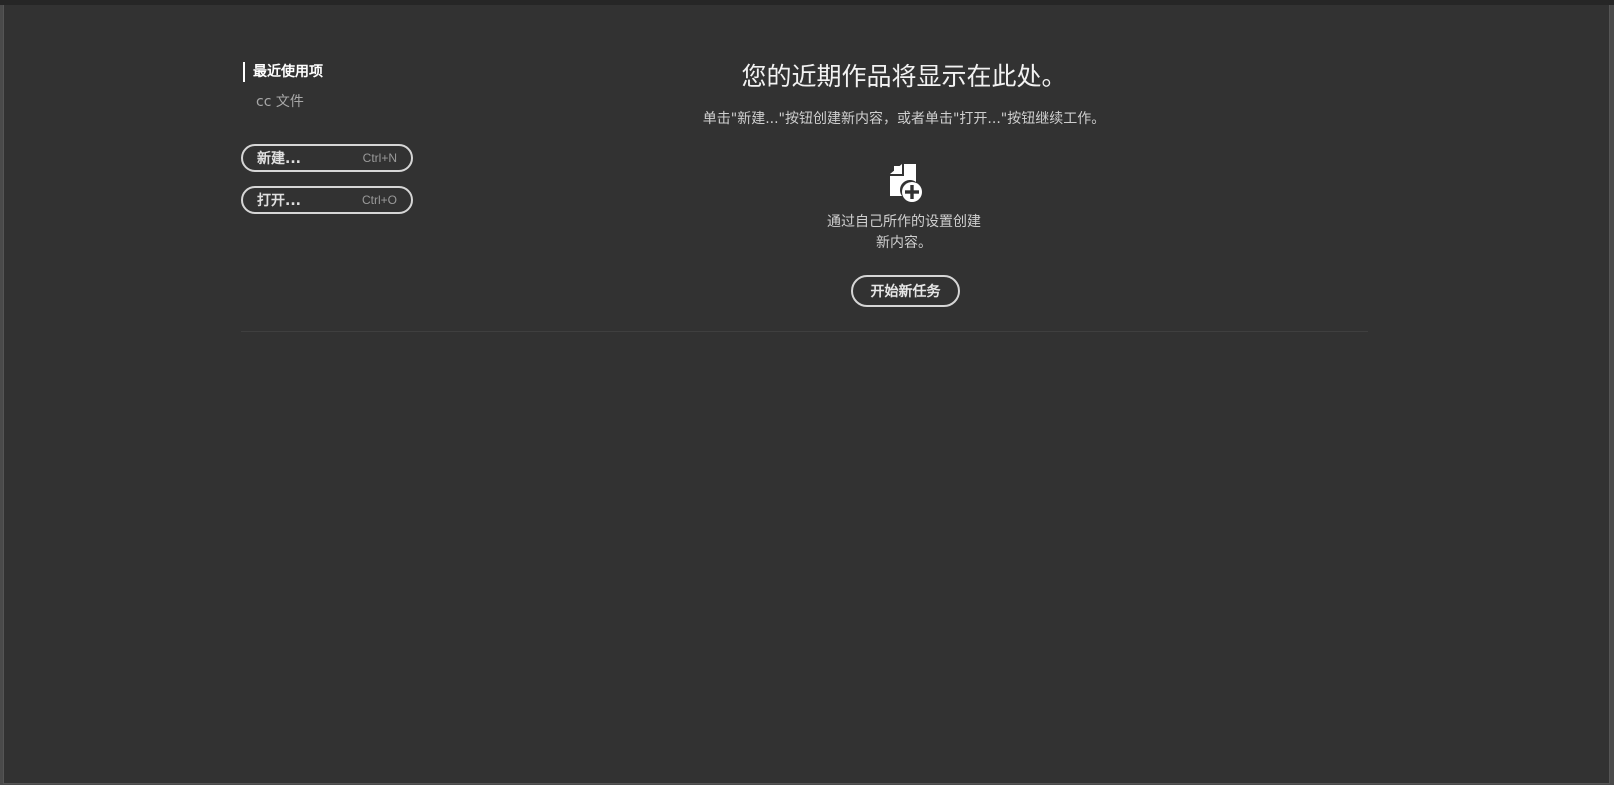 The height and width of the screenshot is (785, 1614). I want to click on open-button-shortcut: Ctrl+O, so click(379, 200).